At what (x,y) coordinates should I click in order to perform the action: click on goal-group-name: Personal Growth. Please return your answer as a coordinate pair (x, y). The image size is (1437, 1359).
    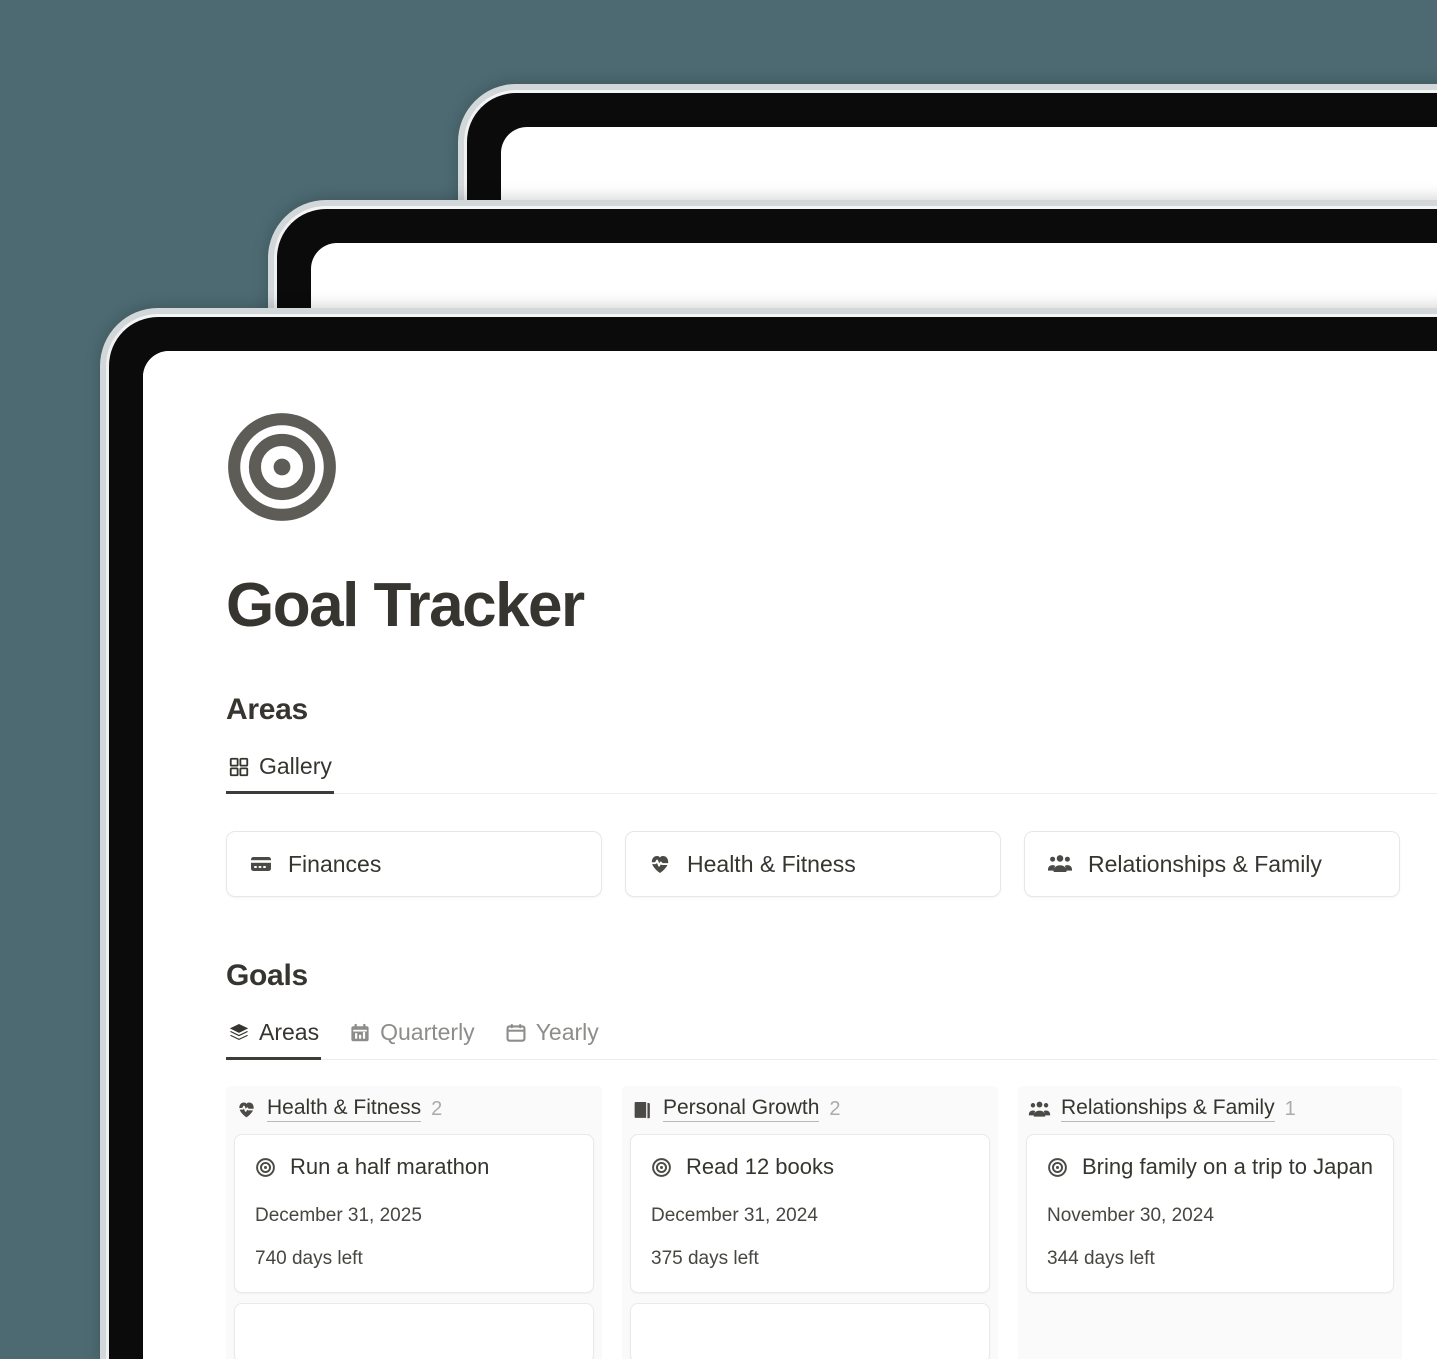
    Looking at the image, I should click on (741, 1109).